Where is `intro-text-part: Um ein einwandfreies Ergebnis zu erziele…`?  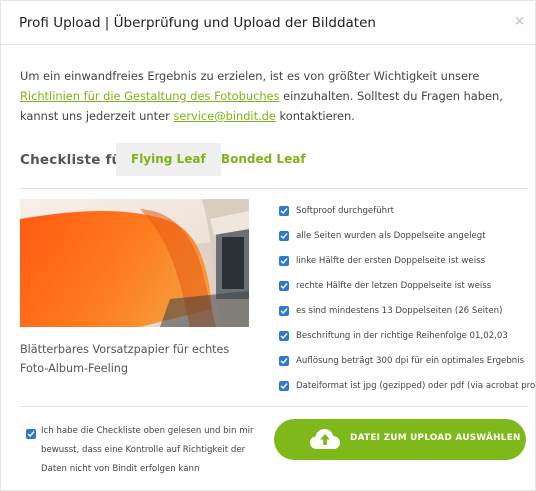 intro-text-part: Um ein einwandfreies Ergebnis zu erziele… is located at coordinates (250, 76).